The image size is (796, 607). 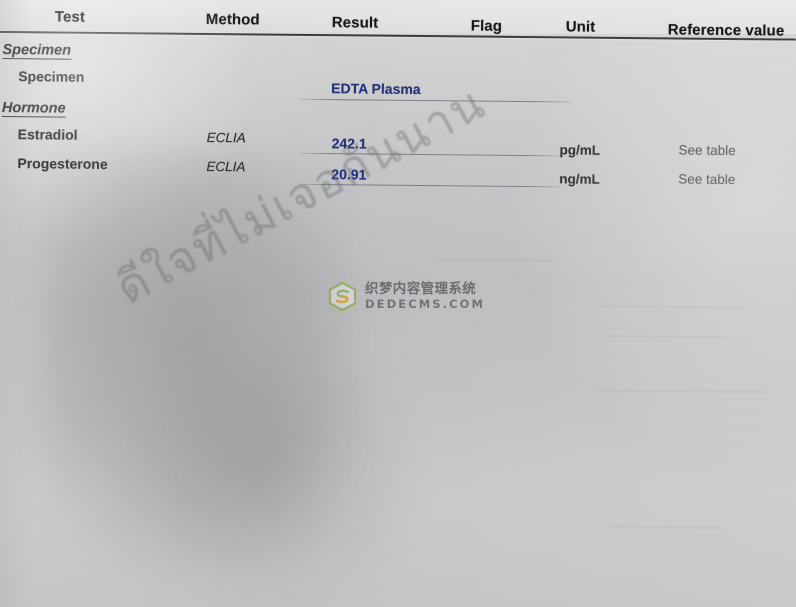 What do you see at coordinates (70, 17) in the screenshot?
I see `column-header-test: Test` at bounding box center [70, 17].